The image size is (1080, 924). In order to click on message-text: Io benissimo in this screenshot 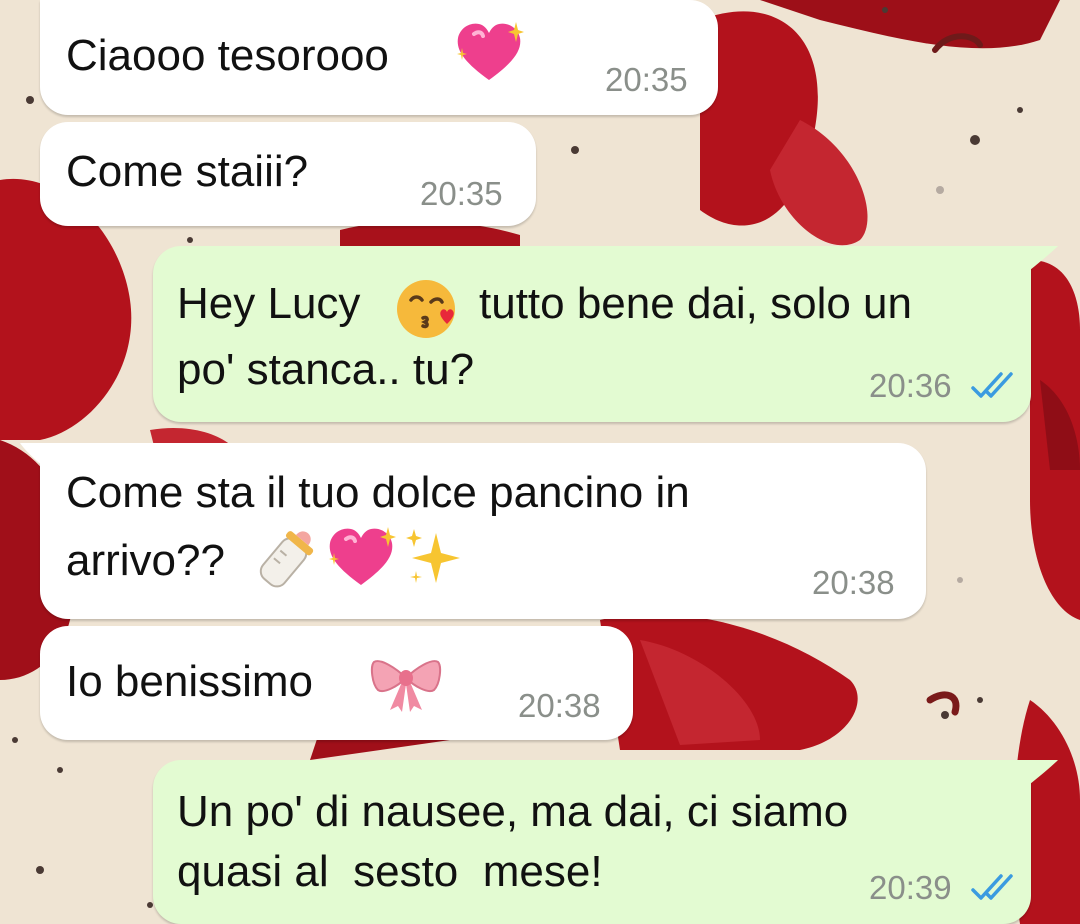, I will do `click(190, 681)`.